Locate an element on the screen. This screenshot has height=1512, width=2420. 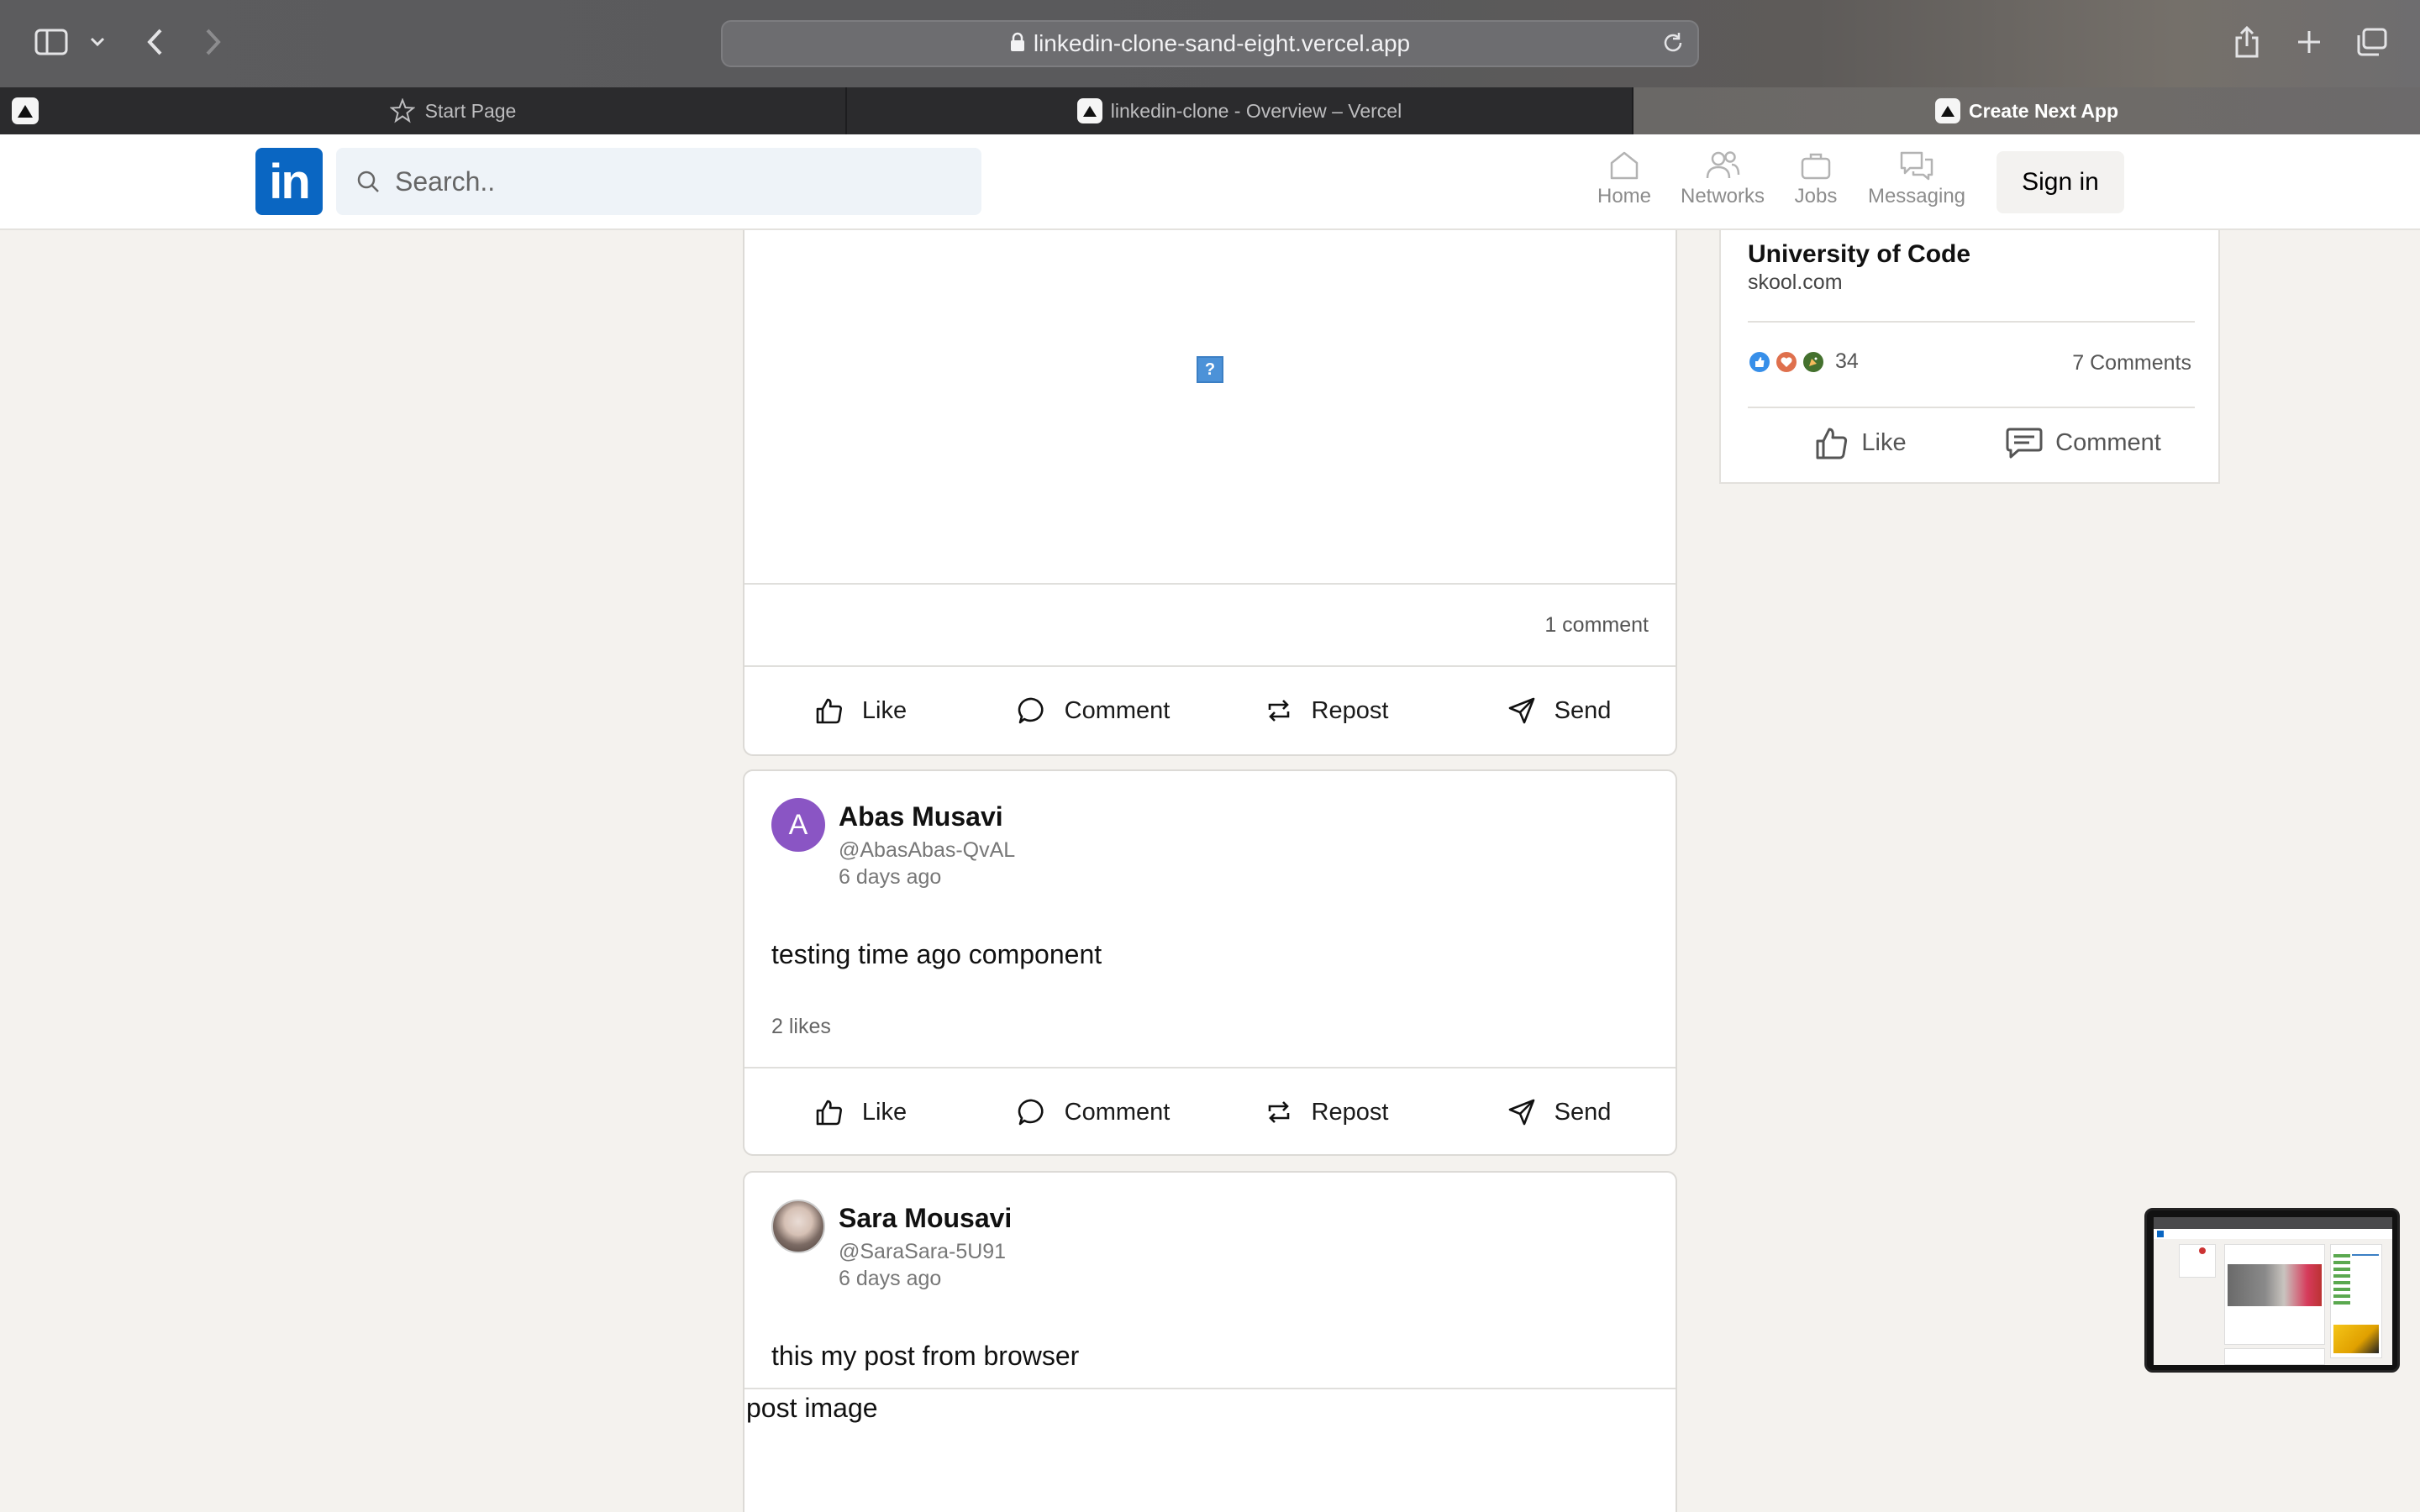
sidebar-comments-count: 7 Comments is located at coordinates (2131, 363).